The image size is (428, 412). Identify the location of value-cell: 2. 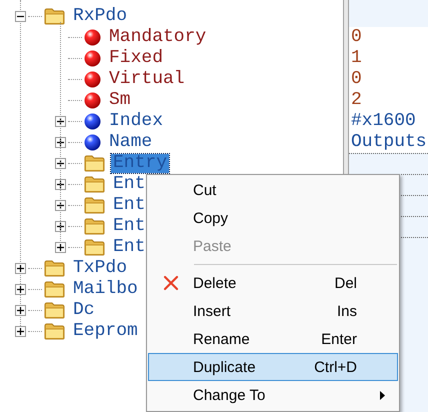
(388, 100).